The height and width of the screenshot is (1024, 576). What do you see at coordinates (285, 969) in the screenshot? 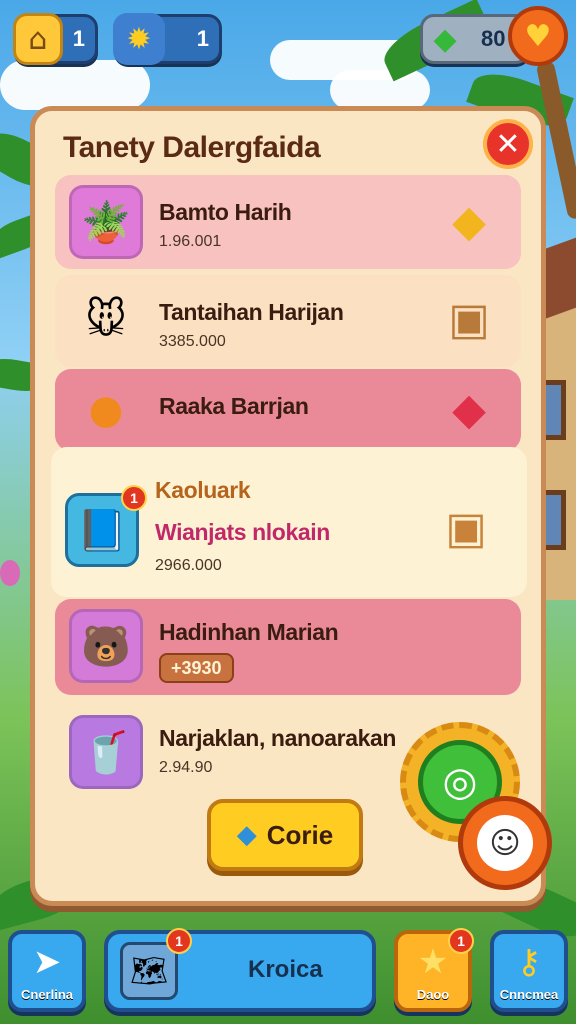
I see `nav-main-label: Kroica` at bounding box center [285, 969].